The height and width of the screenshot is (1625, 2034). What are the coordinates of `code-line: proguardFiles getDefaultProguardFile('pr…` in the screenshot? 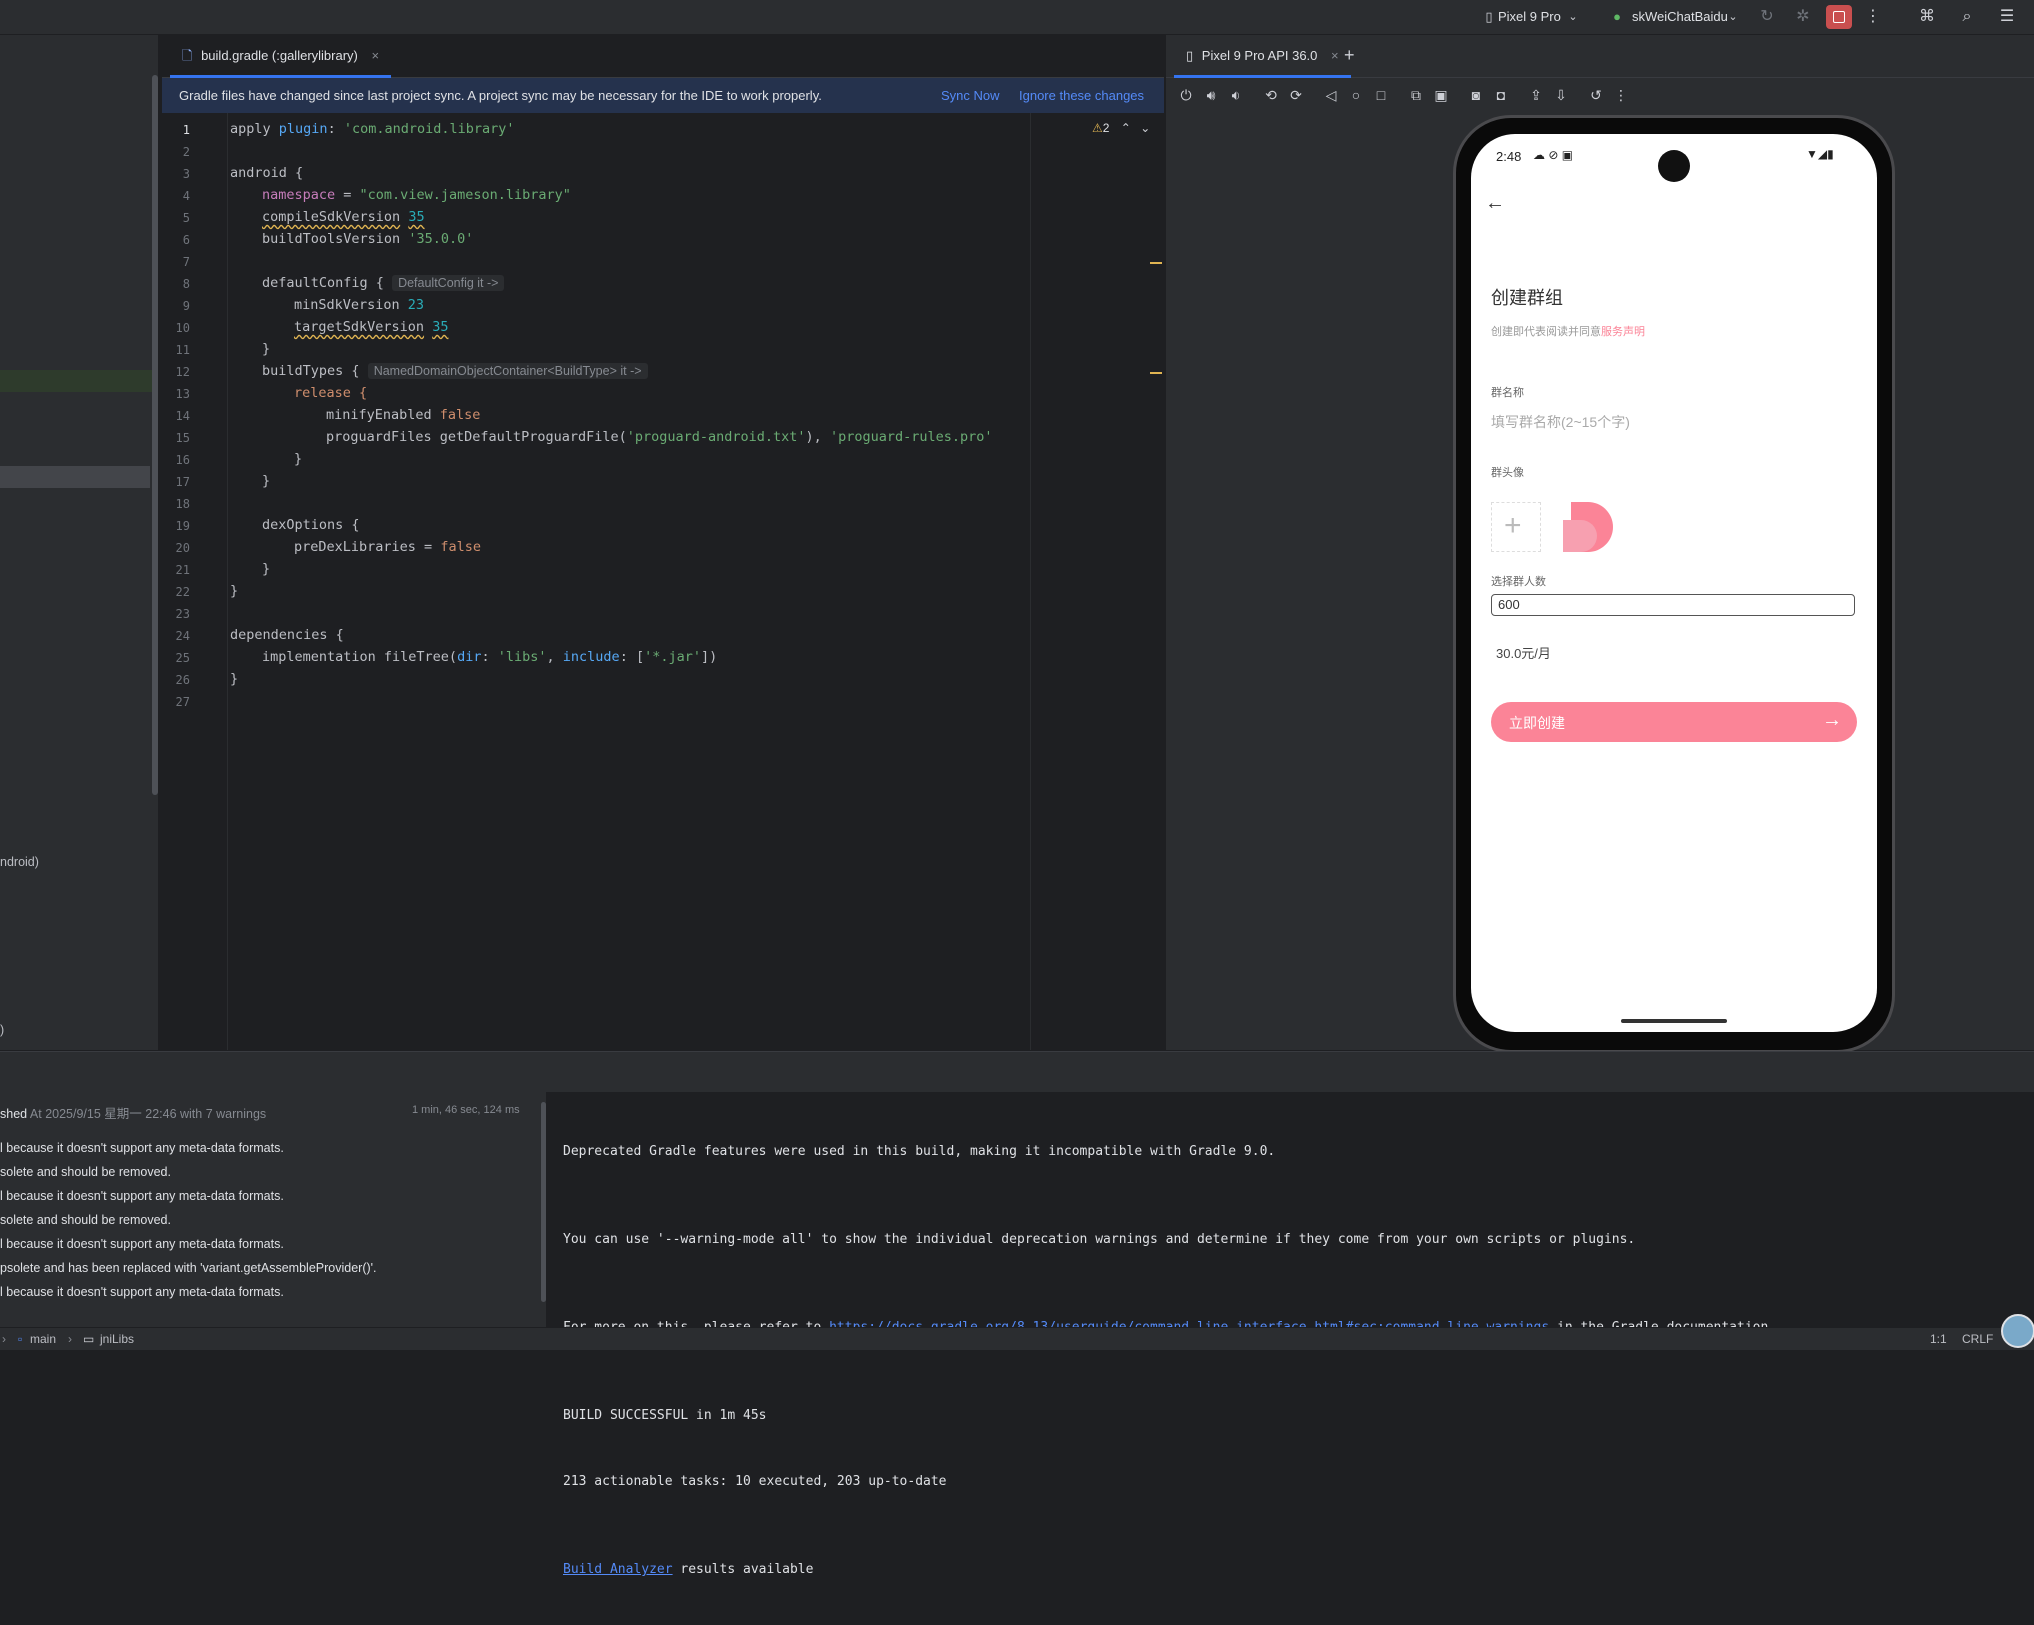 It's located at (659, 437).